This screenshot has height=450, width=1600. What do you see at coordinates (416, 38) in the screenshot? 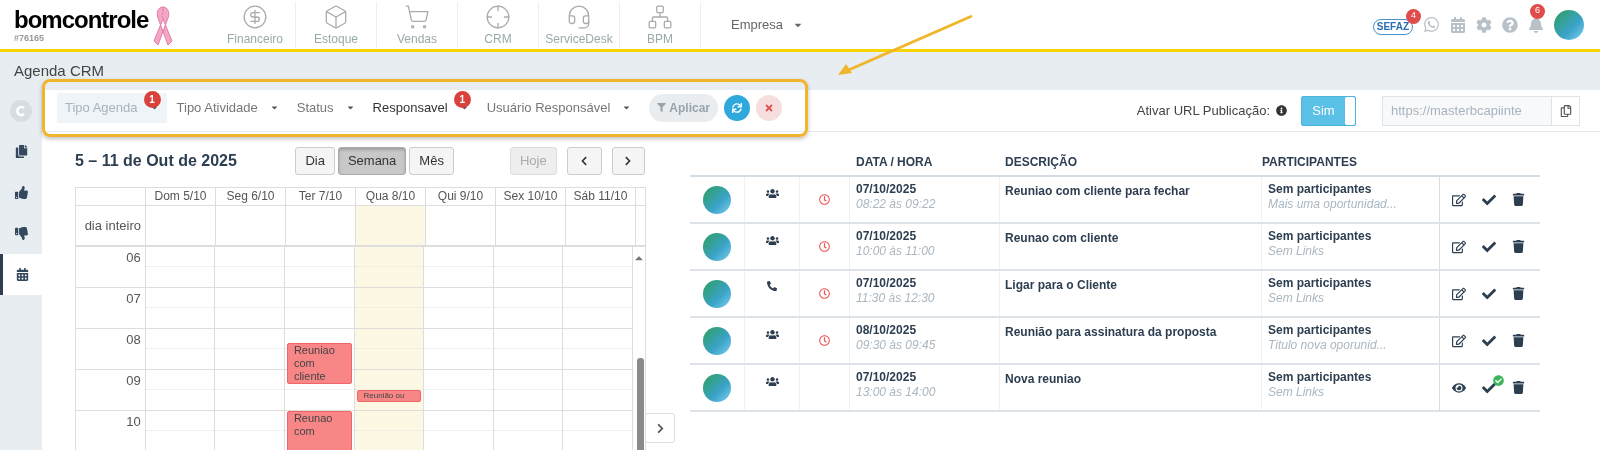
I see `nav-link: Vendas` at bounding box center [416, 38].